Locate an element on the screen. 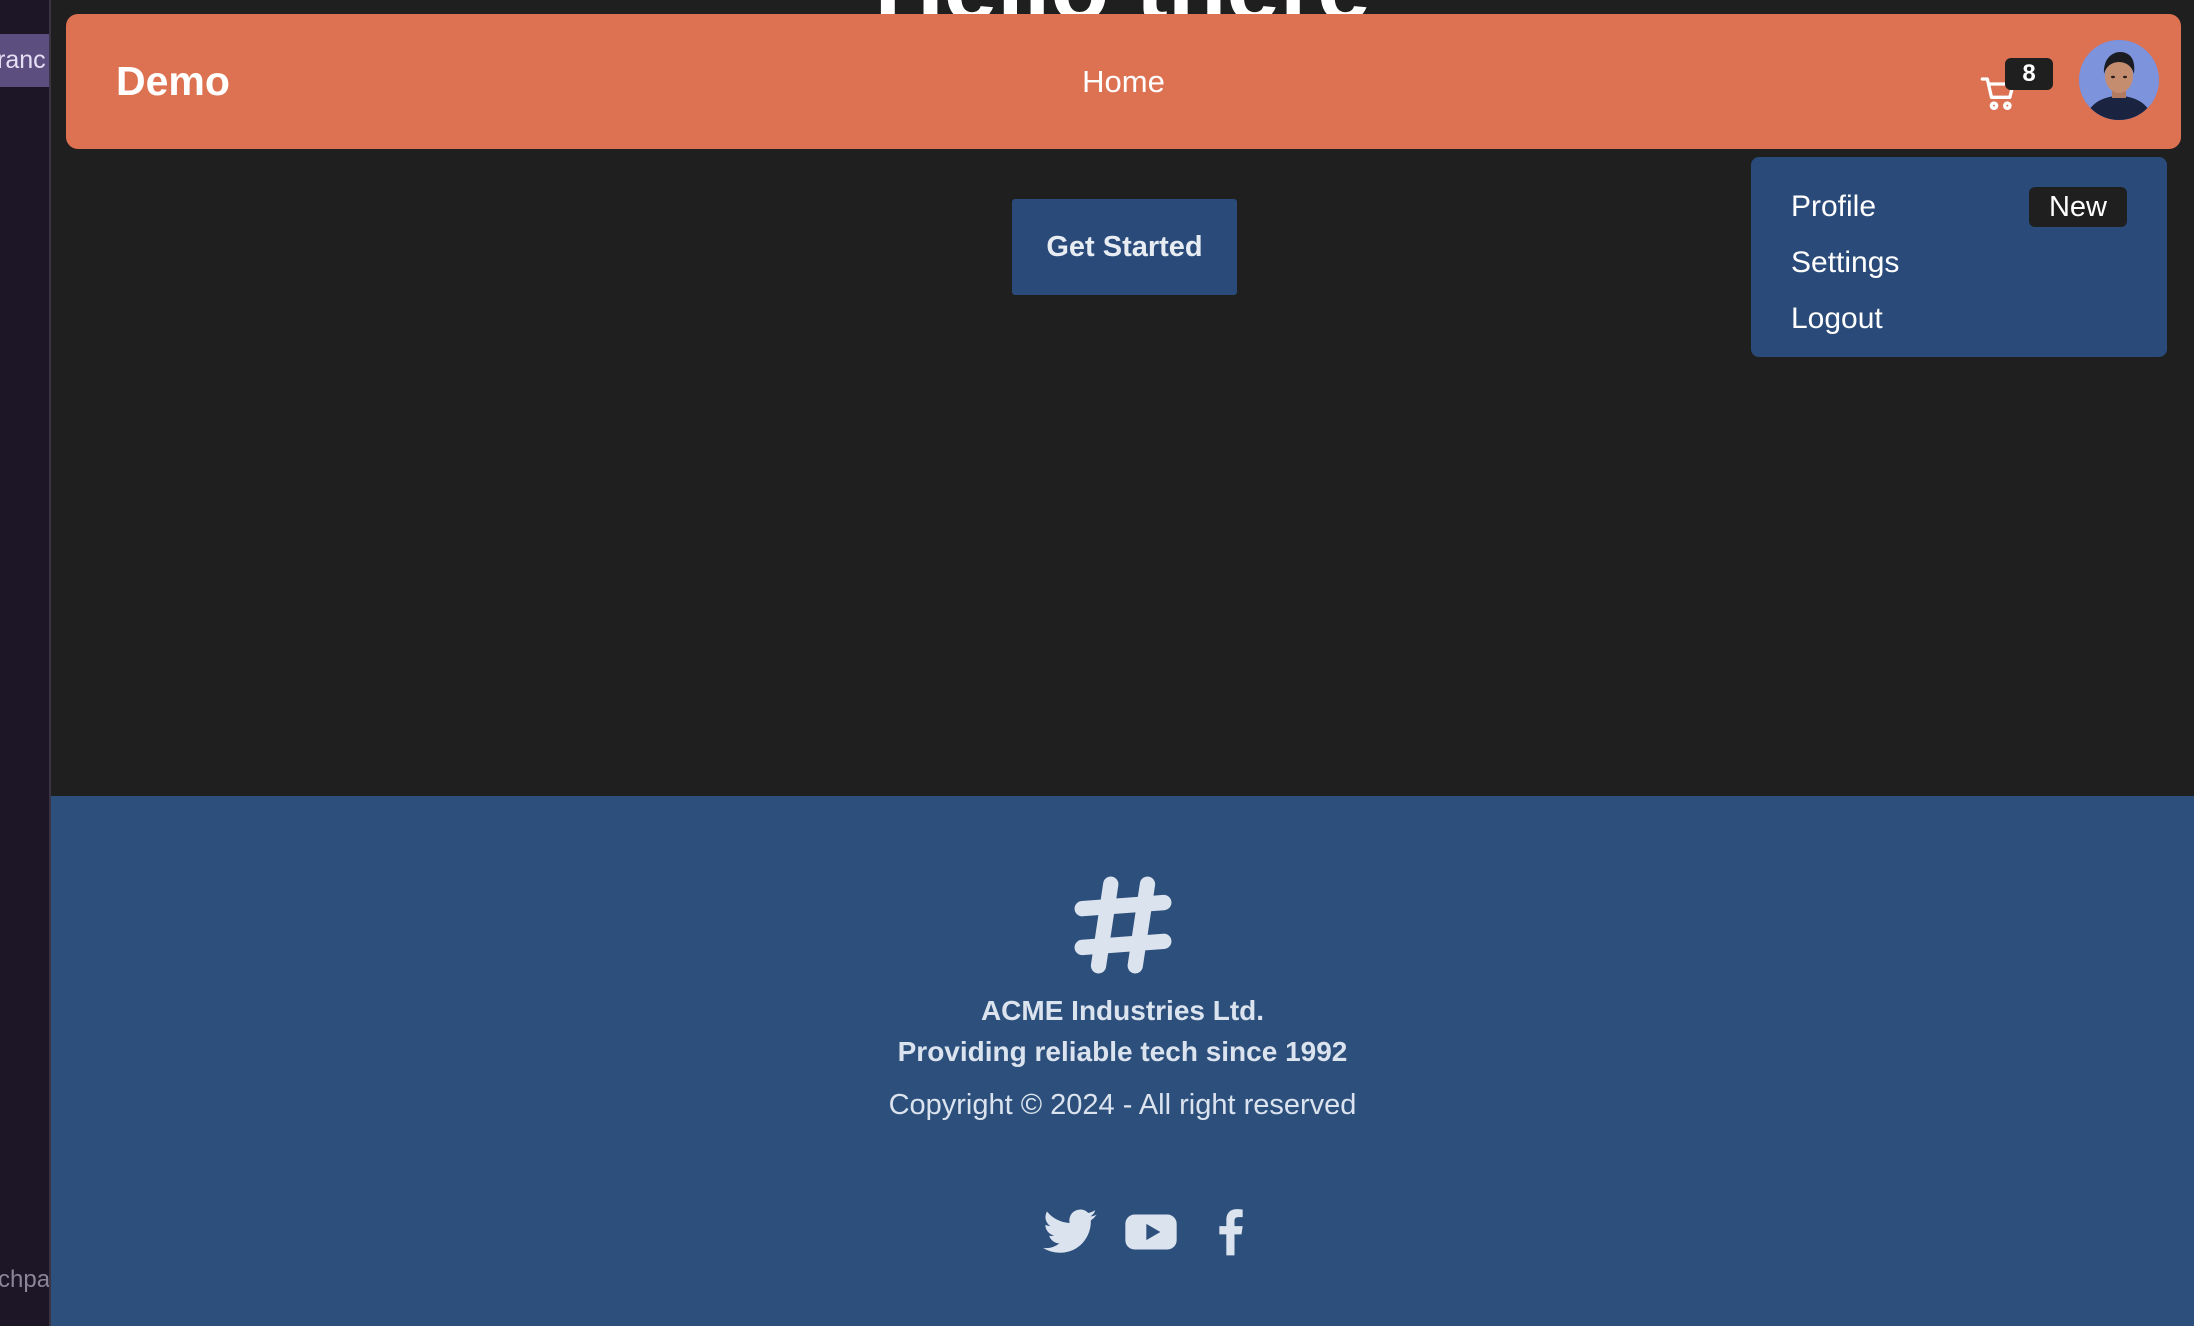 This screenshot has width=2194, height=1326. nav-link-home: Home is located at coordinates (1124, 81).